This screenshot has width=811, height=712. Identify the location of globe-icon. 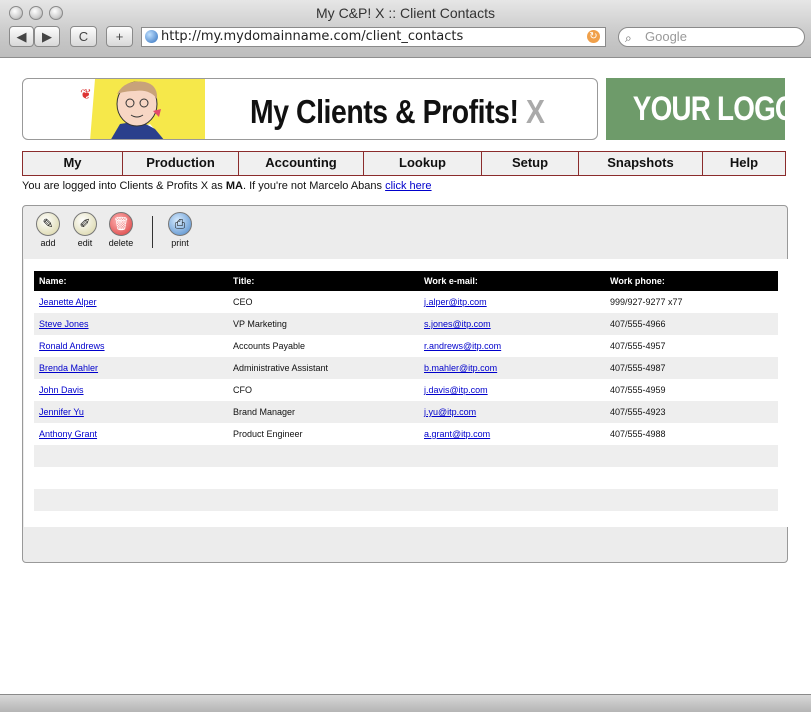
(151, 36).